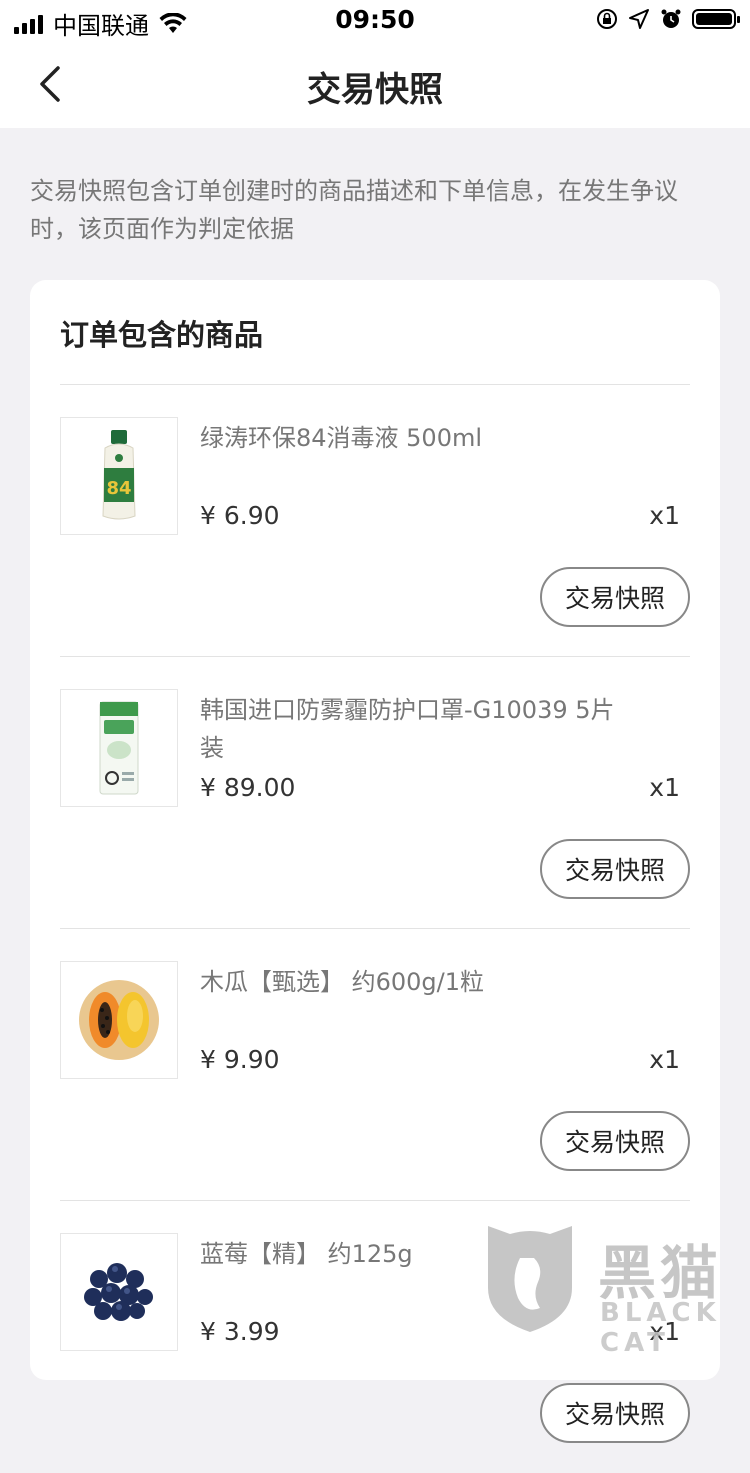 Image resolution: width=750 pixels, height=1473 pixels. Describe the element at coordinates (660, 1328) in the screenshot. I see `watermark-en: BLACK CAT` at that location.